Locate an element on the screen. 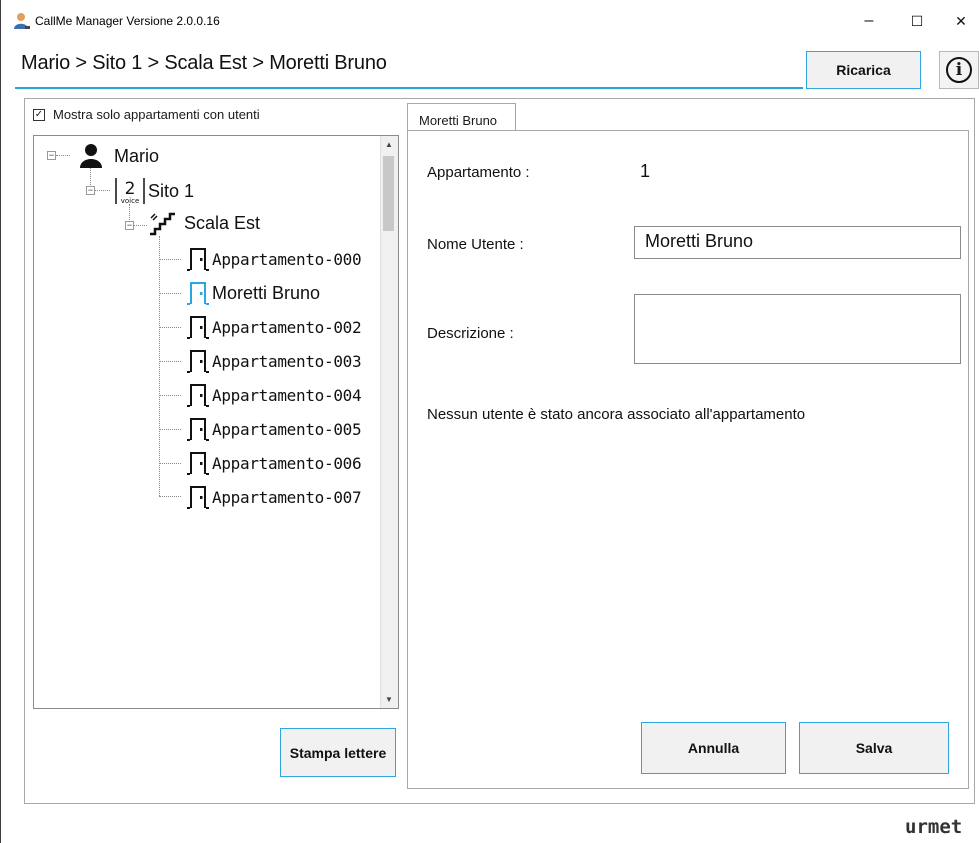 The image size is (979, 843). user-icon is located at coordinates (91, 156).